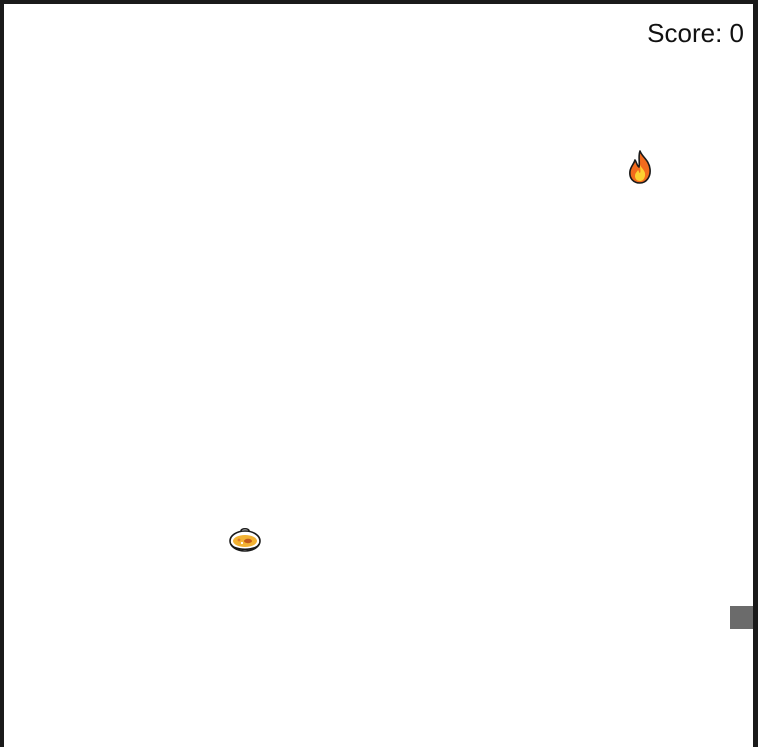 Image resolution: width=758 pixels, height=747 pixels. Describe the element at coordinates (695, 33) in the screenshot. I see `score-display: Score: 0` at that location.